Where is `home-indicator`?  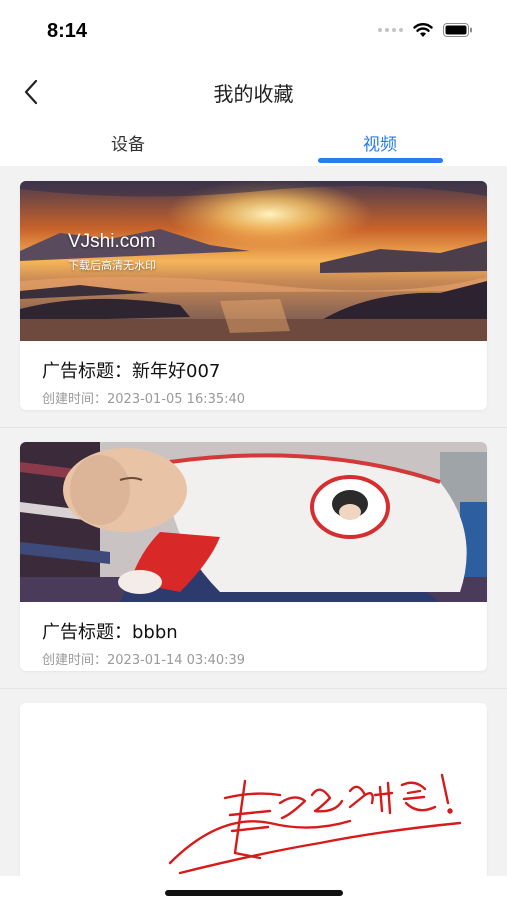
home-indicator is located at coordinates (254, 893).